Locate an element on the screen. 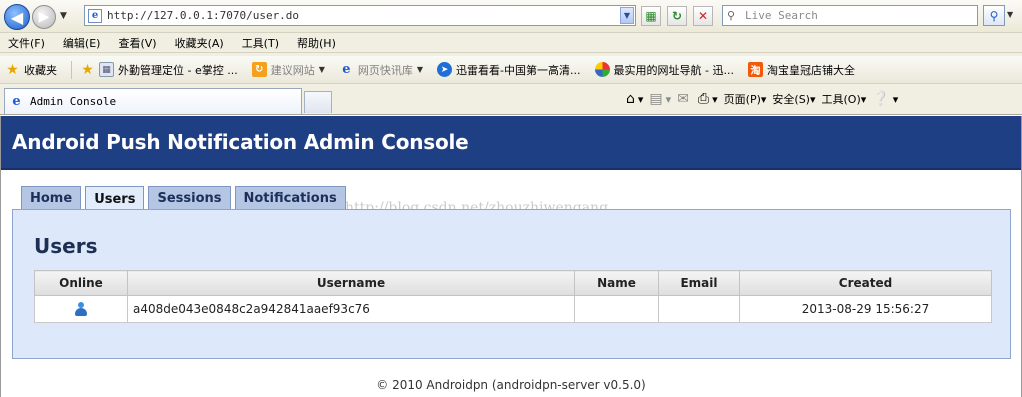 The image size is (1022, 397). compatibility-view-icon: ▦ is located at coordinates (651, 16).